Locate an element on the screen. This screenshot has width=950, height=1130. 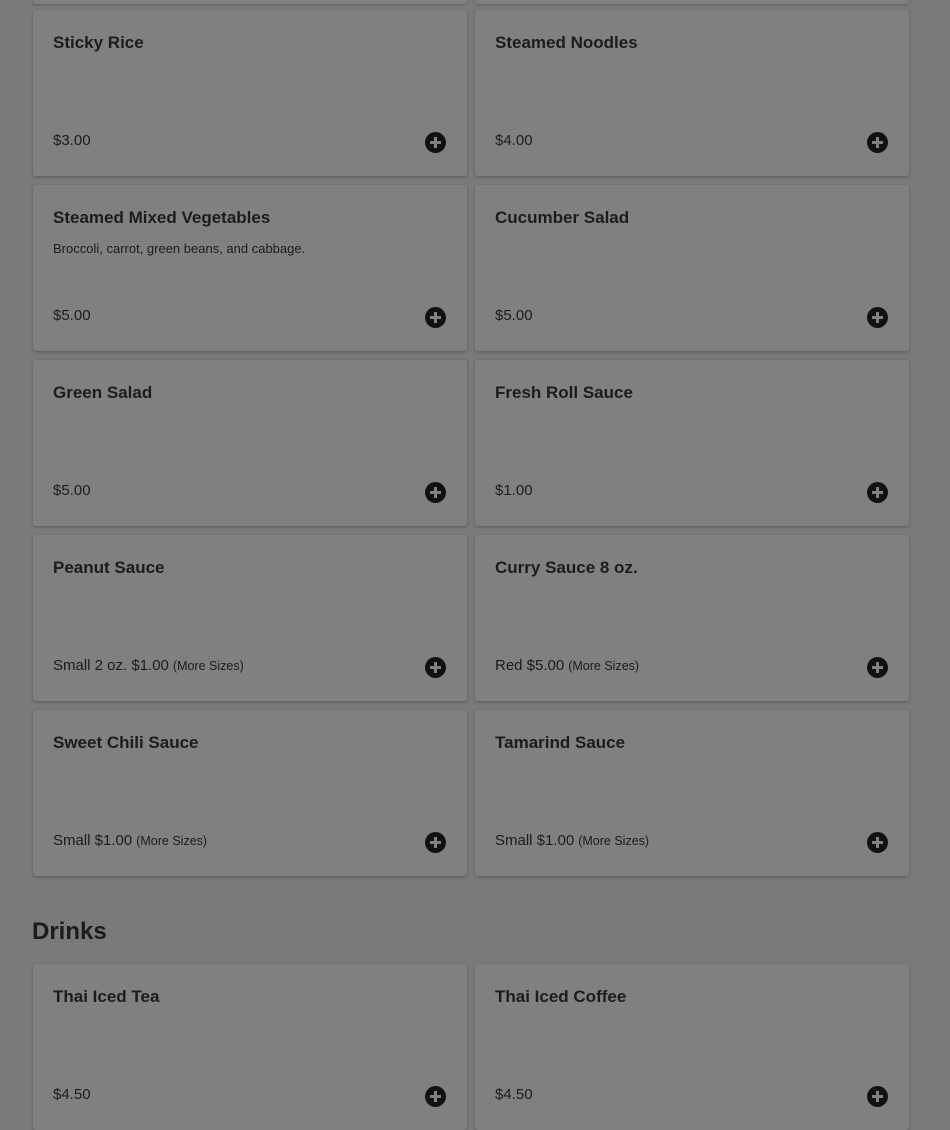
menu-item-name: Steamed Mixed Vegetables is located at coordinates (162, 217).